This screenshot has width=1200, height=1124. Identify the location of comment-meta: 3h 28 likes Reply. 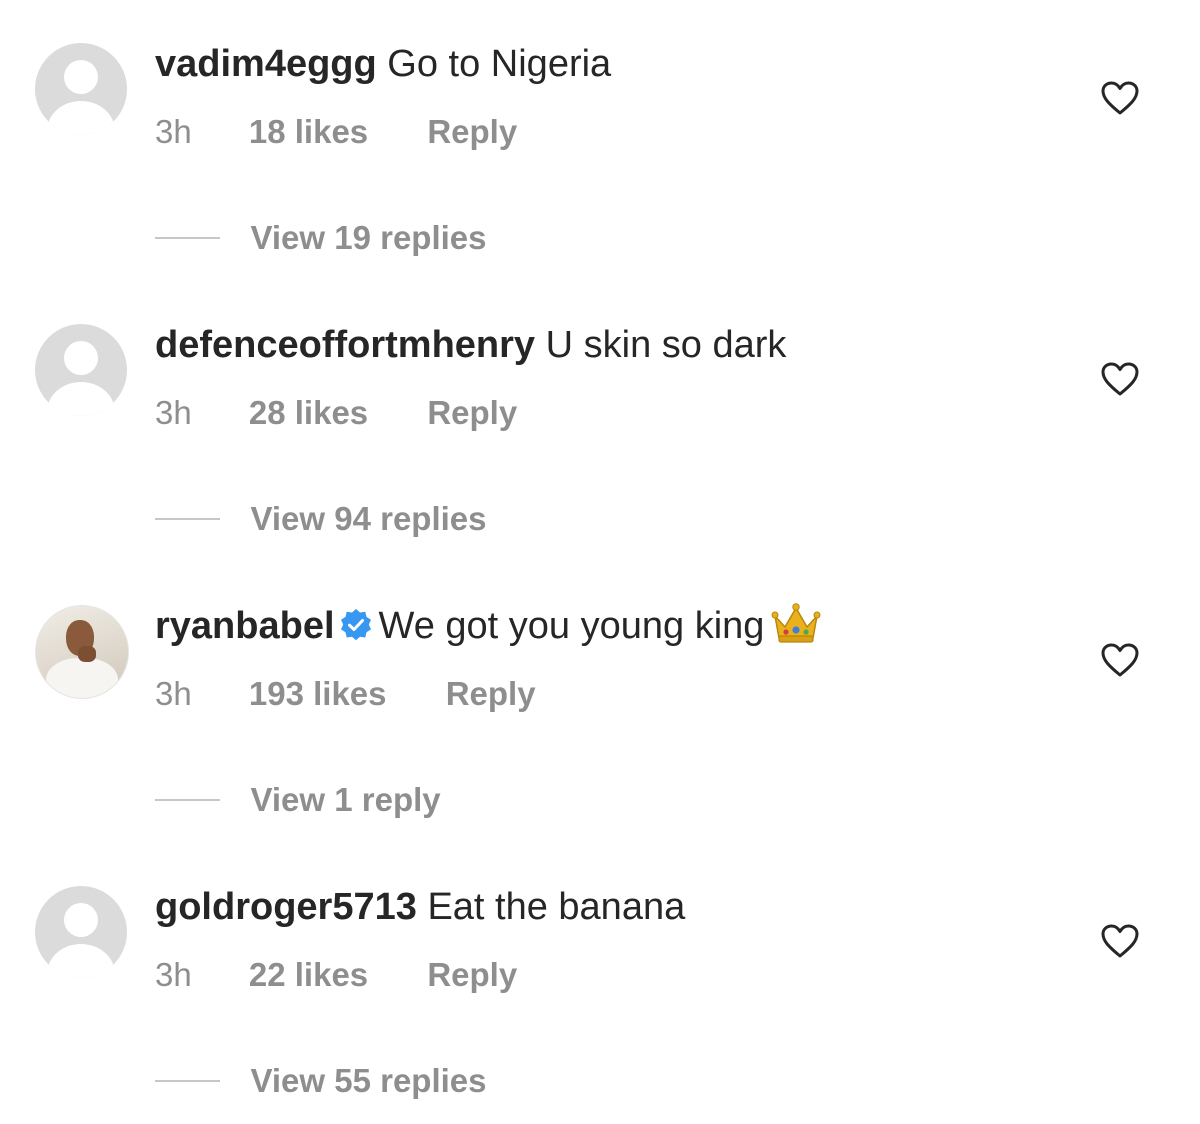
(336, 413).